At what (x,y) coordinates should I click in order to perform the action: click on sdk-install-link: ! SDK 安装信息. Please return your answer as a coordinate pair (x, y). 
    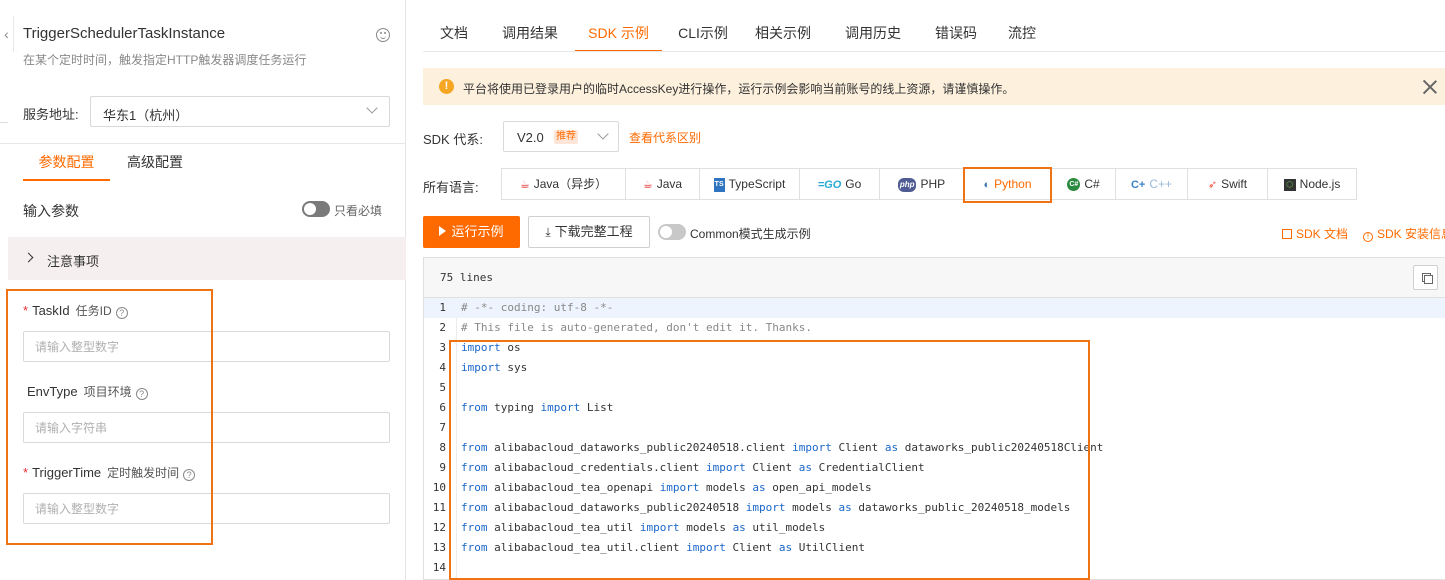
    Looking at the image, I should click on (1404, 233).